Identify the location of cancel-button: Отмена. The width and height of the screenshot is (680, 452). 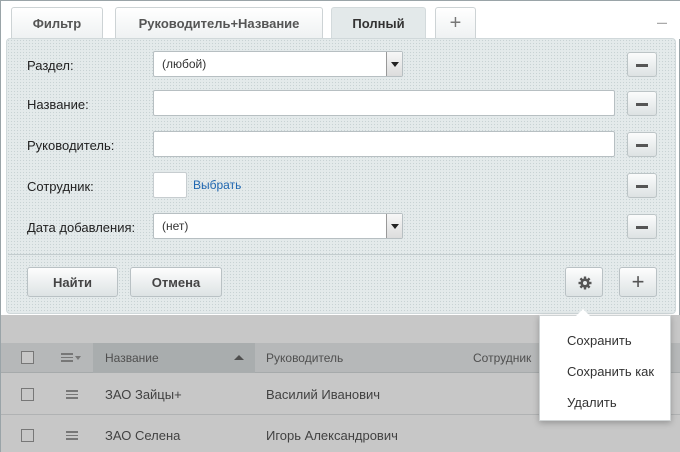
(176, 282).